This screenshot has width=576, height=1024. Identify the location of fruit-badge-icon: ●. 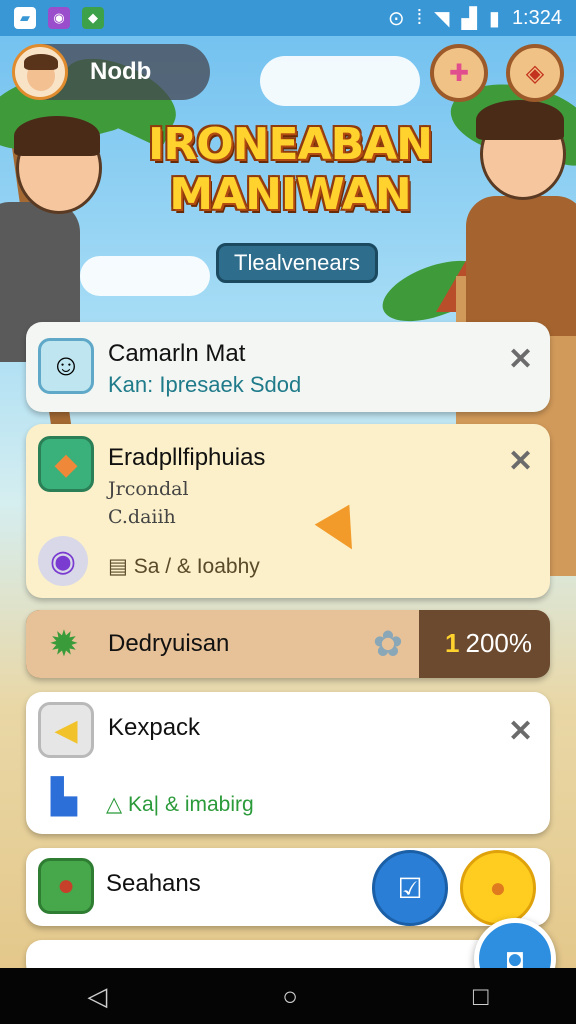
(498, 888).